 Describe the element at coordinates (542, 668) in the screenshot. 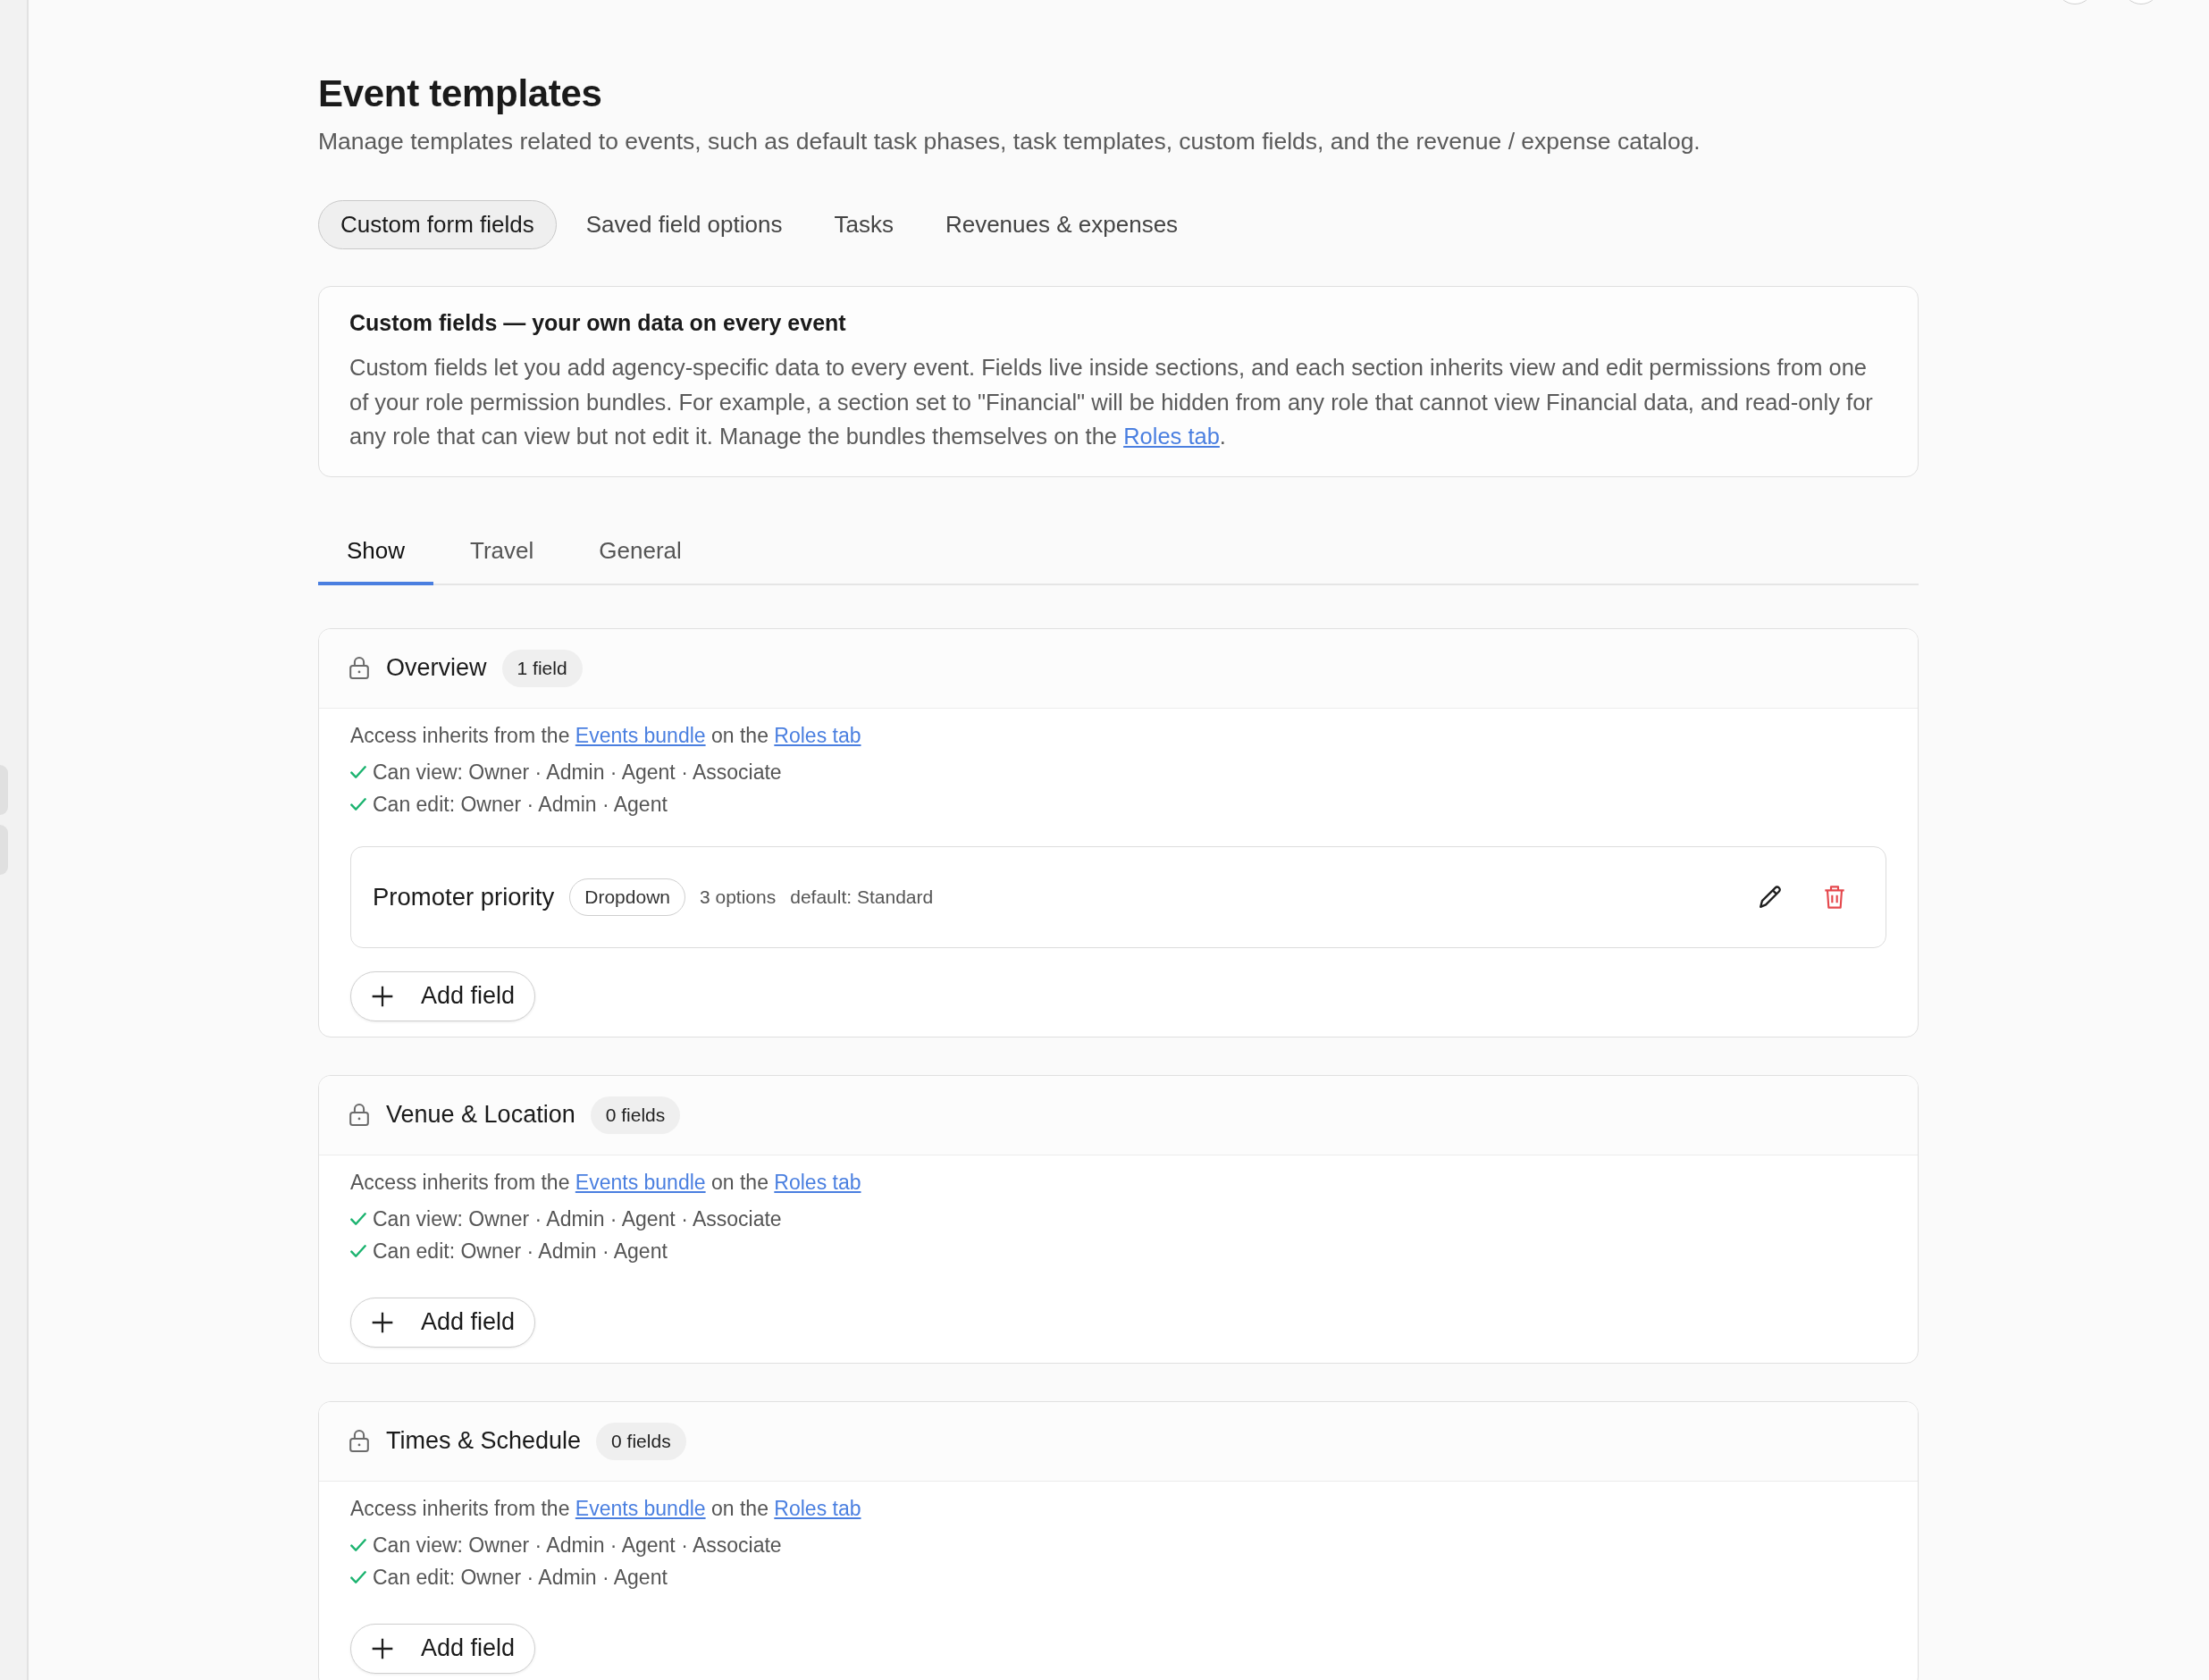

I see `field-count-badge: 1 field` at that location.